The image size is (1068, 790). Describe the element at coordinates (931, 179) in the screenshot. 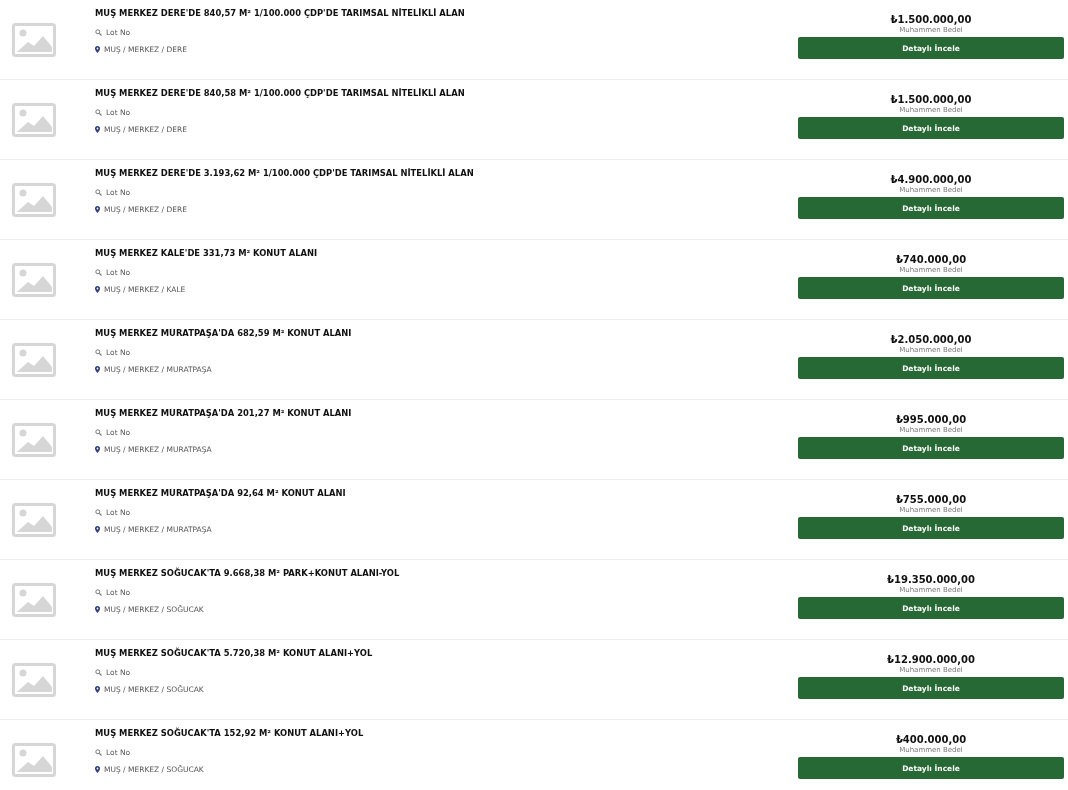

I see `price: ₺4.900.000,00` at that location.